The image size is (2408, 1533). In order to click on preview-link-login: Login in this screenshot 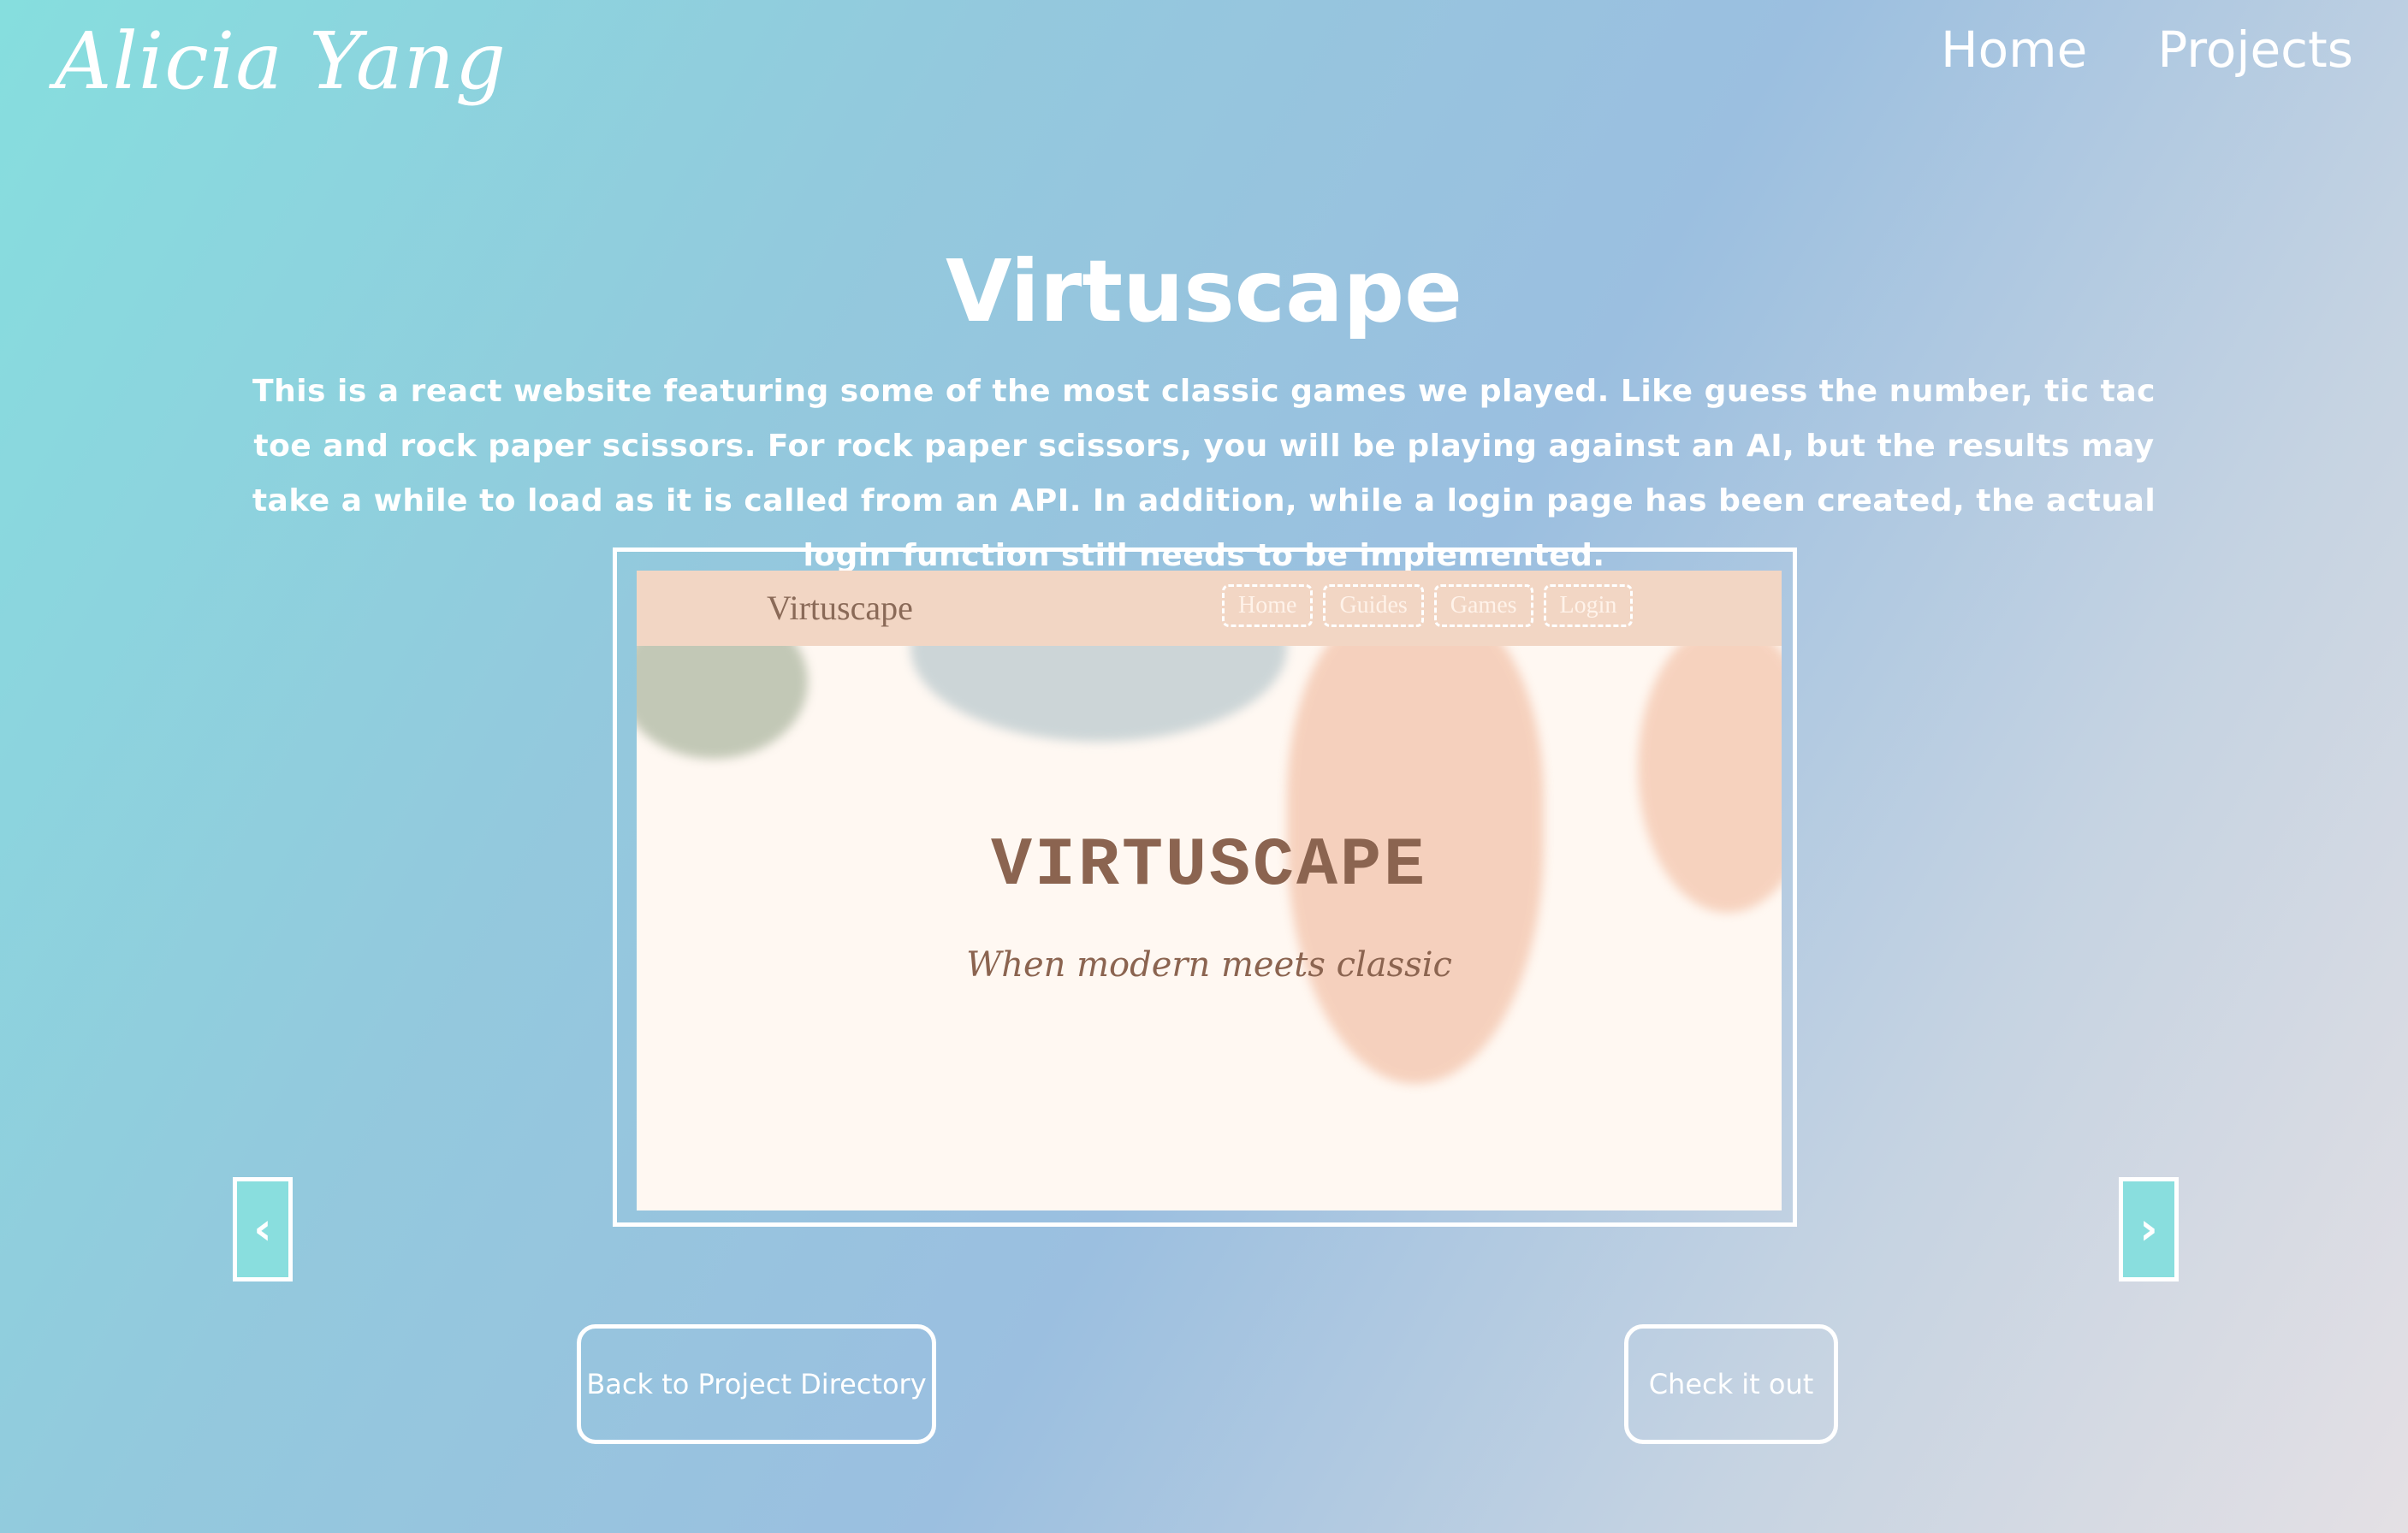, I will do `click(1588, 605)`.